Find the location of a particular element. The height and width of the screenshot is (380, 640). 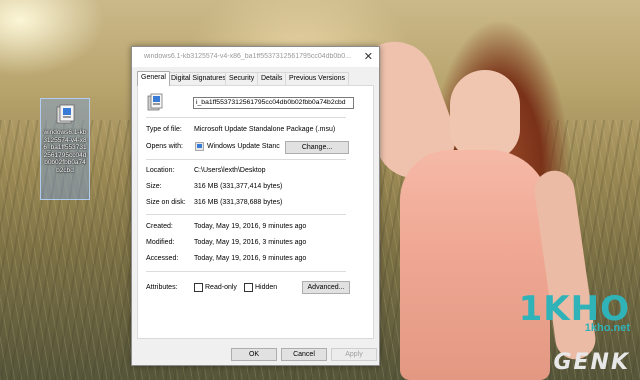

attributes-label: Attributes: is located at coordinates (162, 287).